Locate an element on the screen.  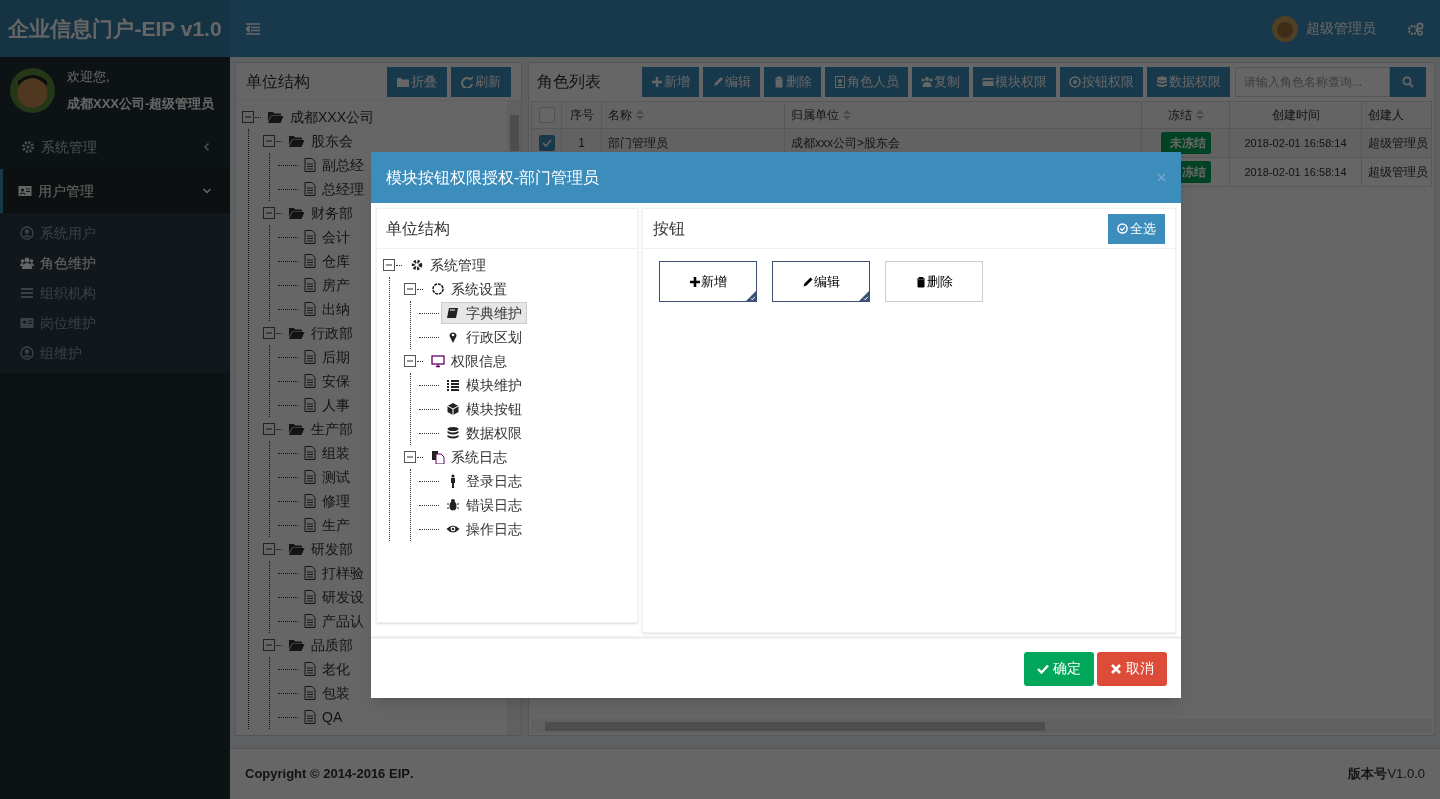
tree-node: 房产 is located at coordinates (327, 285).